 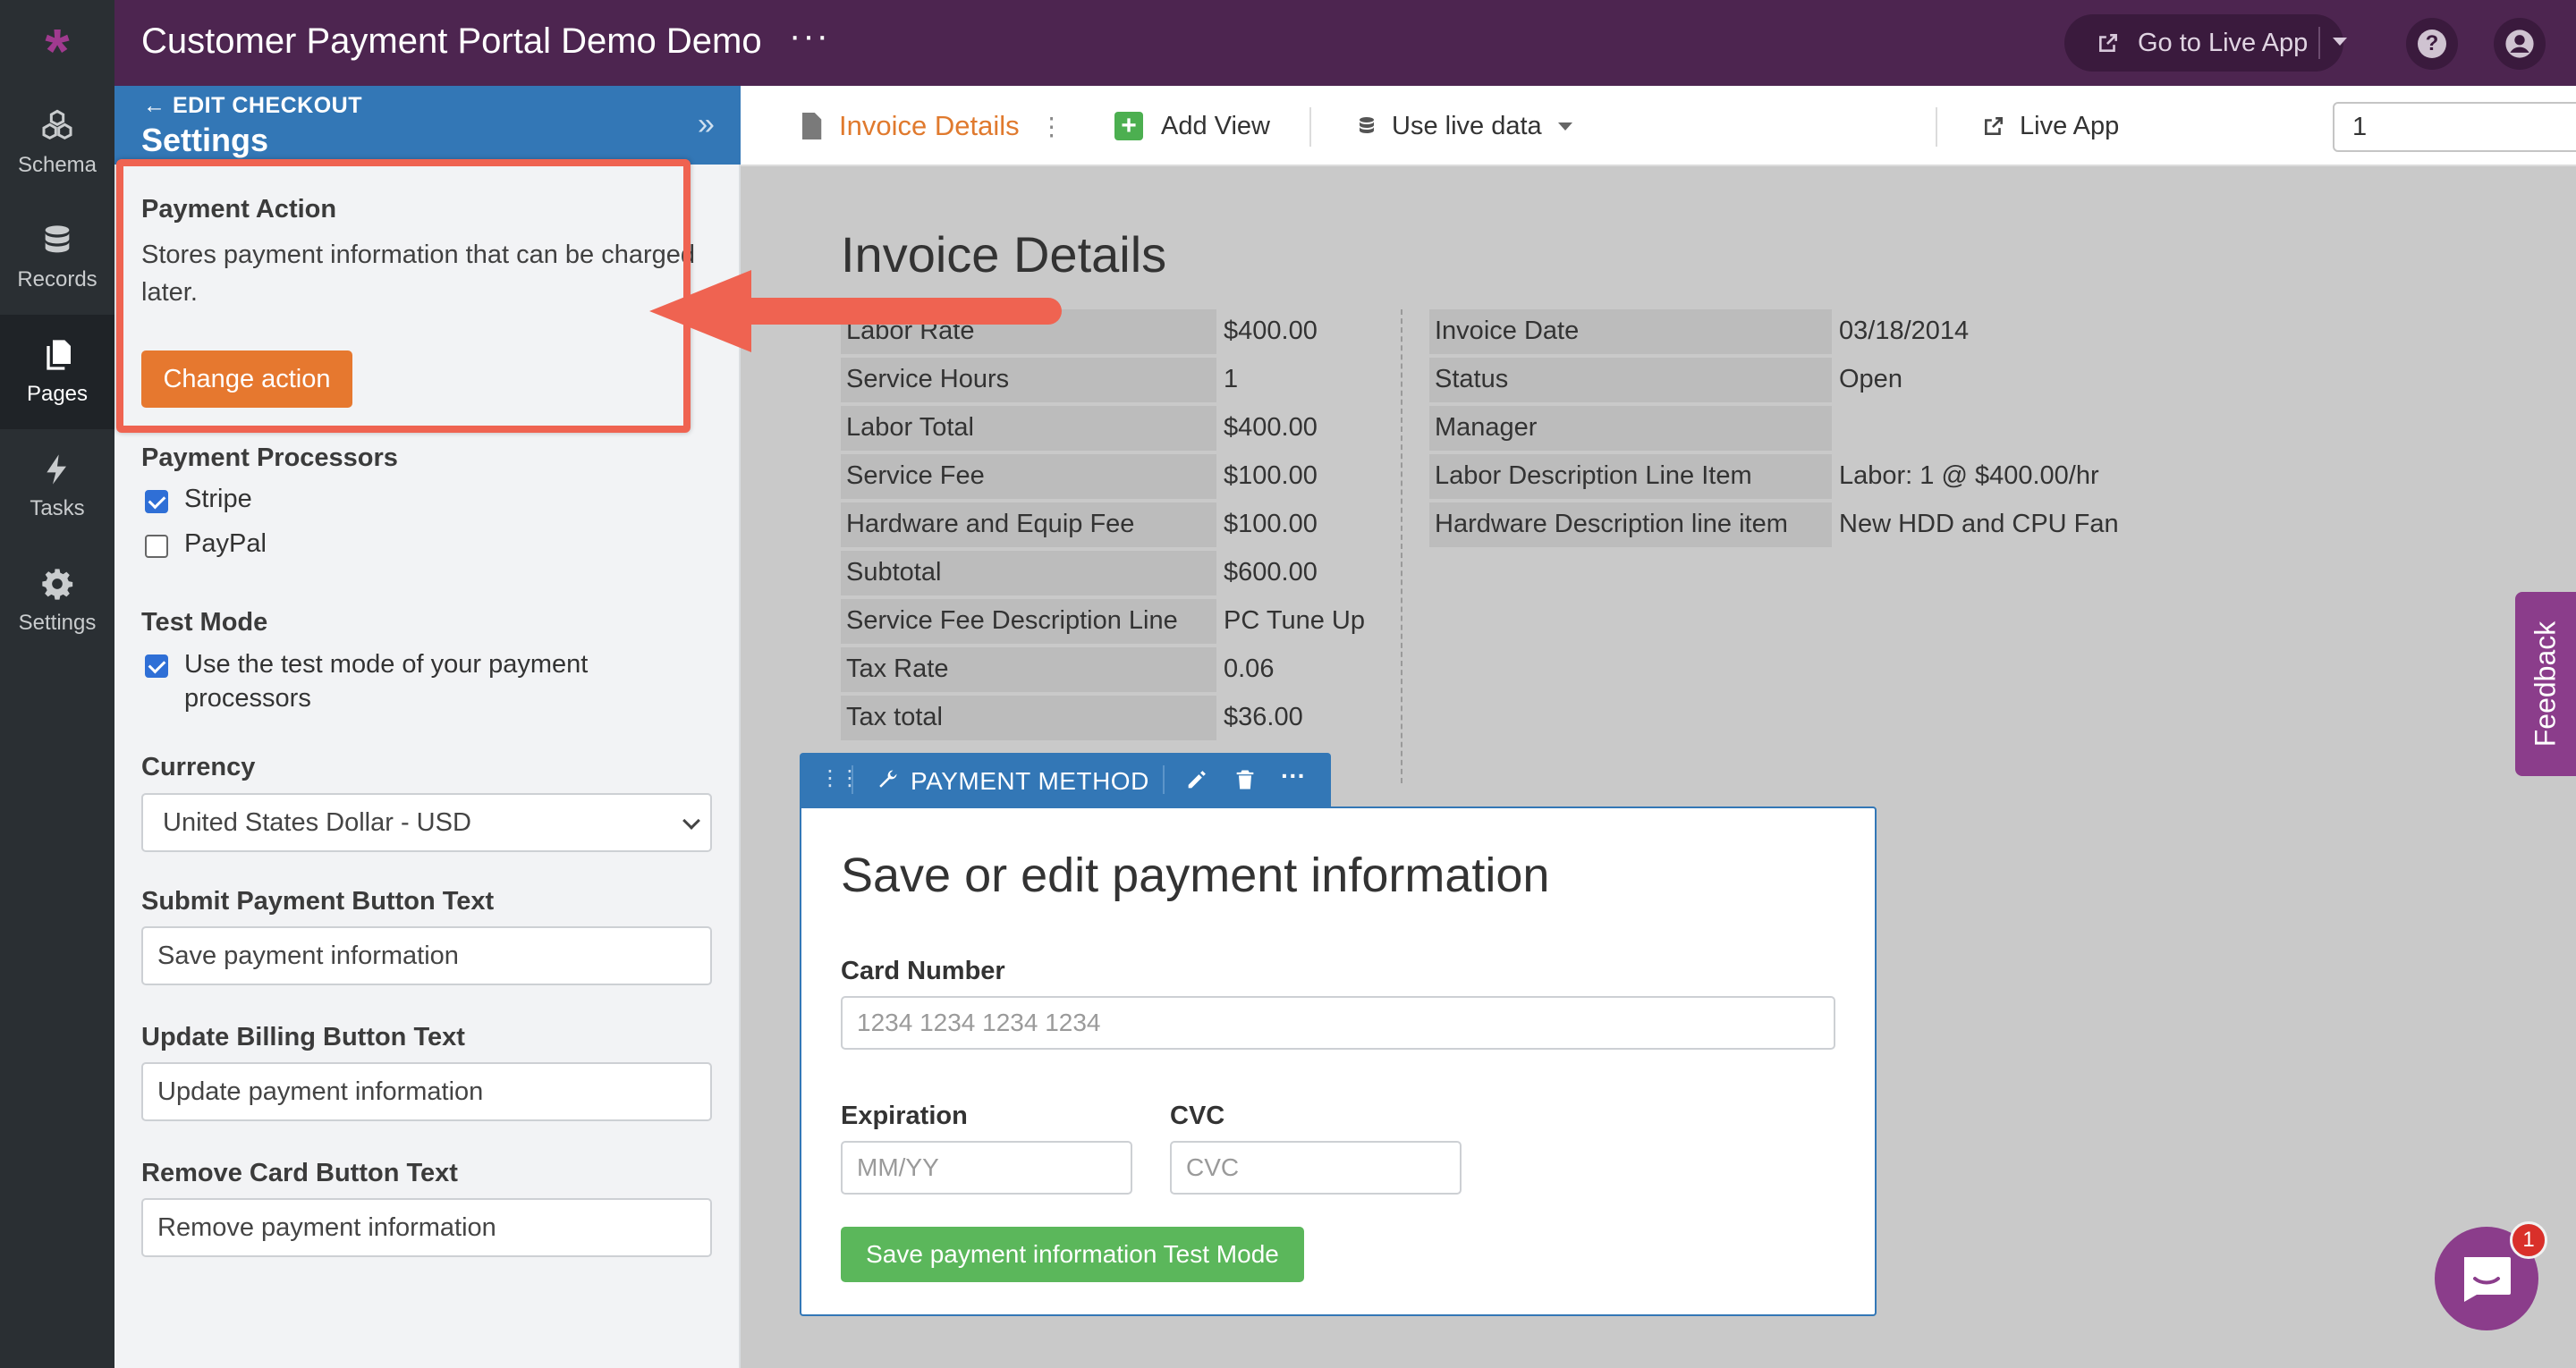 I want to click on page-name: Invoice Details, so click(x=929, y=125).